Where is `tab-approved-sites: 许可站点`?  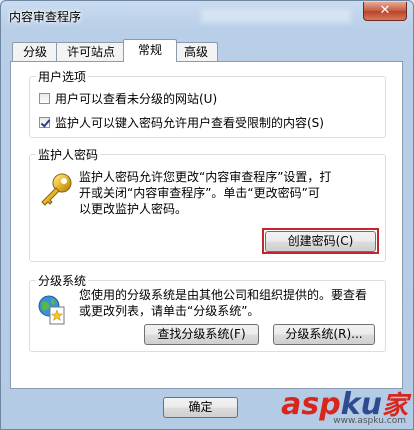 tab-approved-sites: 许可站点 is located at coordinates (91, 51).